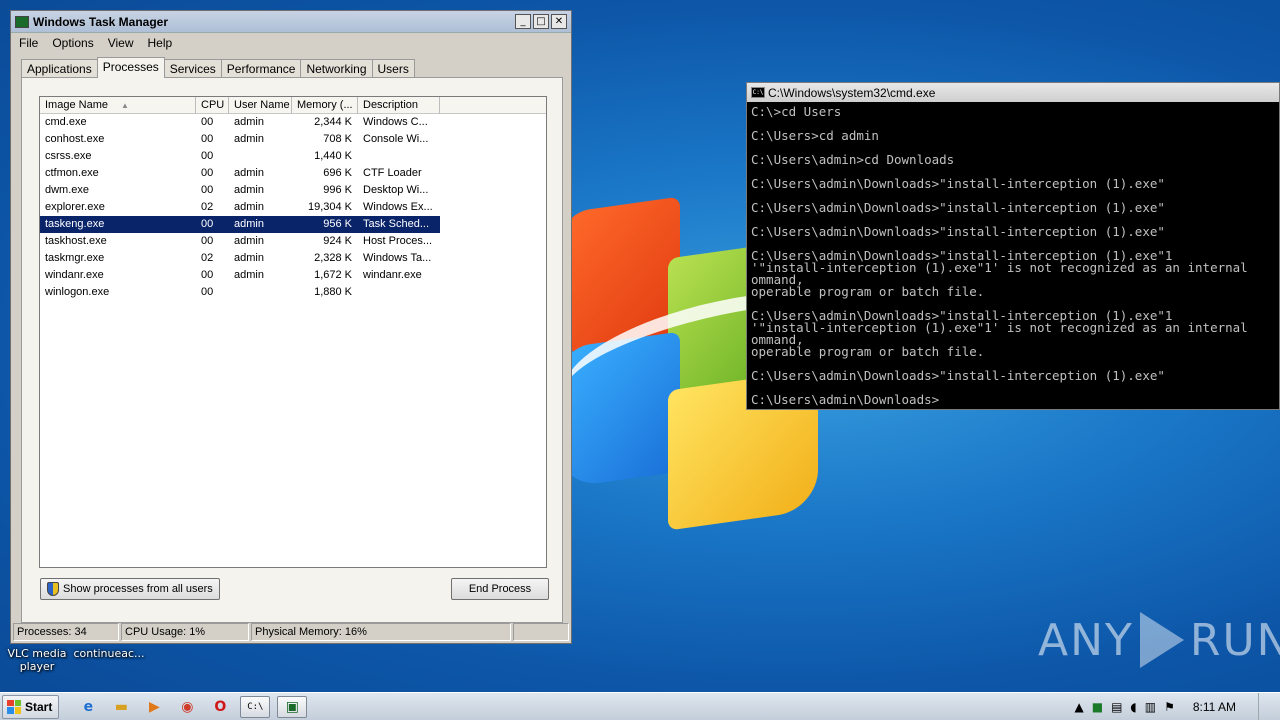 The image size is (1280, 720). I want to click on title-bar: Windows Task Manager _ □ ✕, so click(291, 22).